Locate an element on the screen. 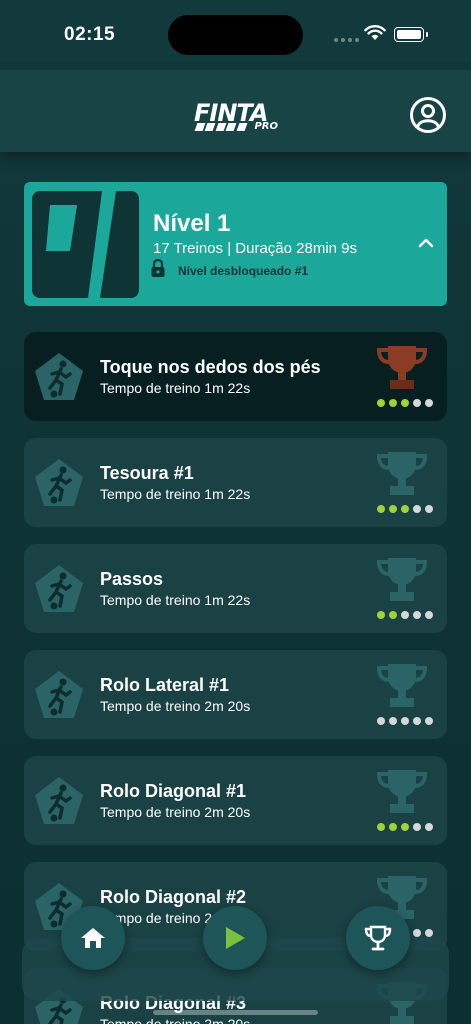 The width and height of the screenshot is (471, 1024). exercise-card: Rolo Lateral #1 Tempo de treino 2m 20s is located at coordinates (235, 694).